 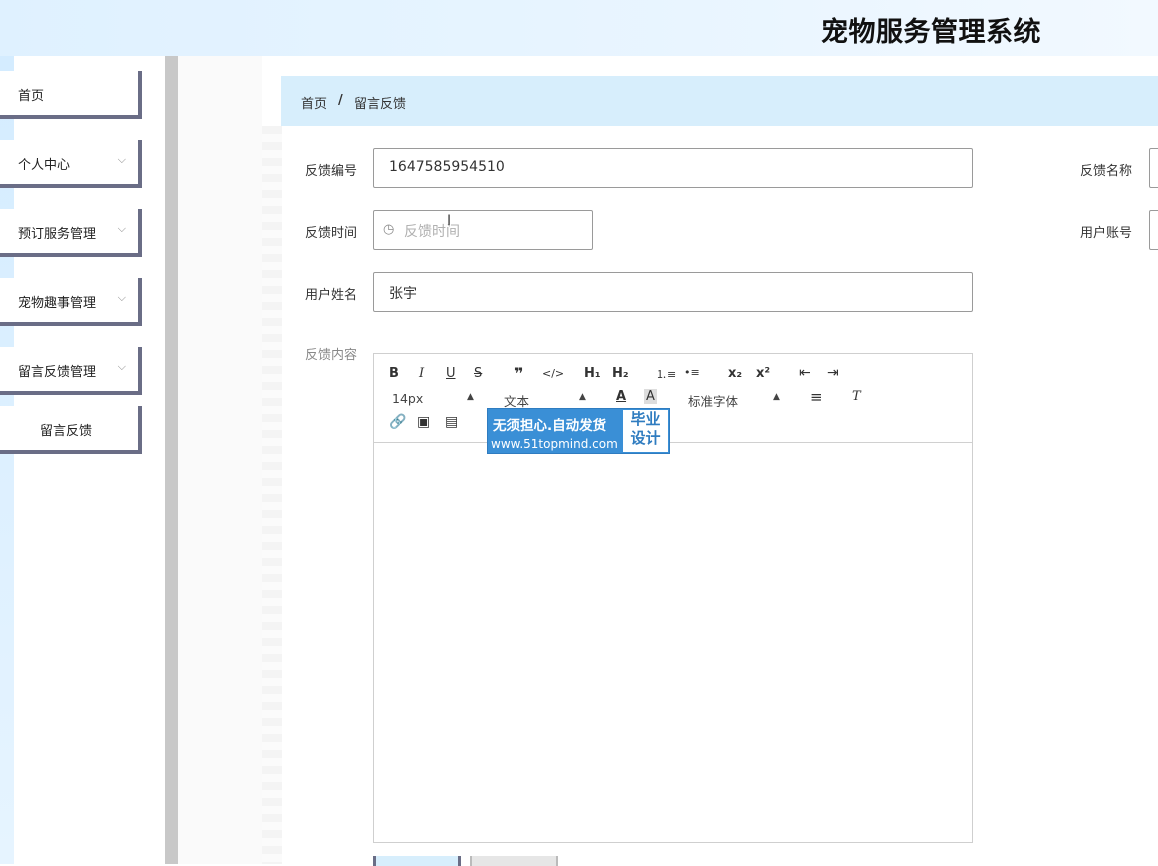 What do you see at coordinates (314, 102) in the screenshot?
I see `breadcrumb-home: 首页` at bounding box center [314, 102].